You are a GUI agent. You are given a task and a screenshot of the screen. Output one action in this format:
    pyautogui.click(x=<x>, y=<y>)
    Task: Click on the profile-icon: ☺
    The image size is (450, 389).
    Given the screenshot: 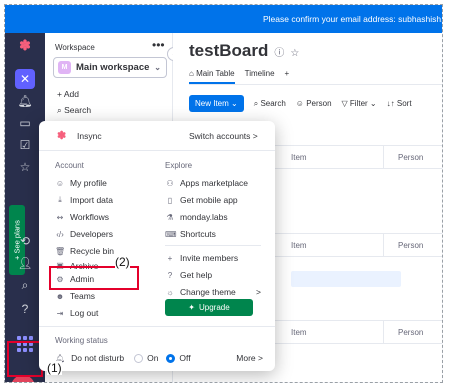 What is the action you would take?
    pyautogui.click(x=60, y=183)
    